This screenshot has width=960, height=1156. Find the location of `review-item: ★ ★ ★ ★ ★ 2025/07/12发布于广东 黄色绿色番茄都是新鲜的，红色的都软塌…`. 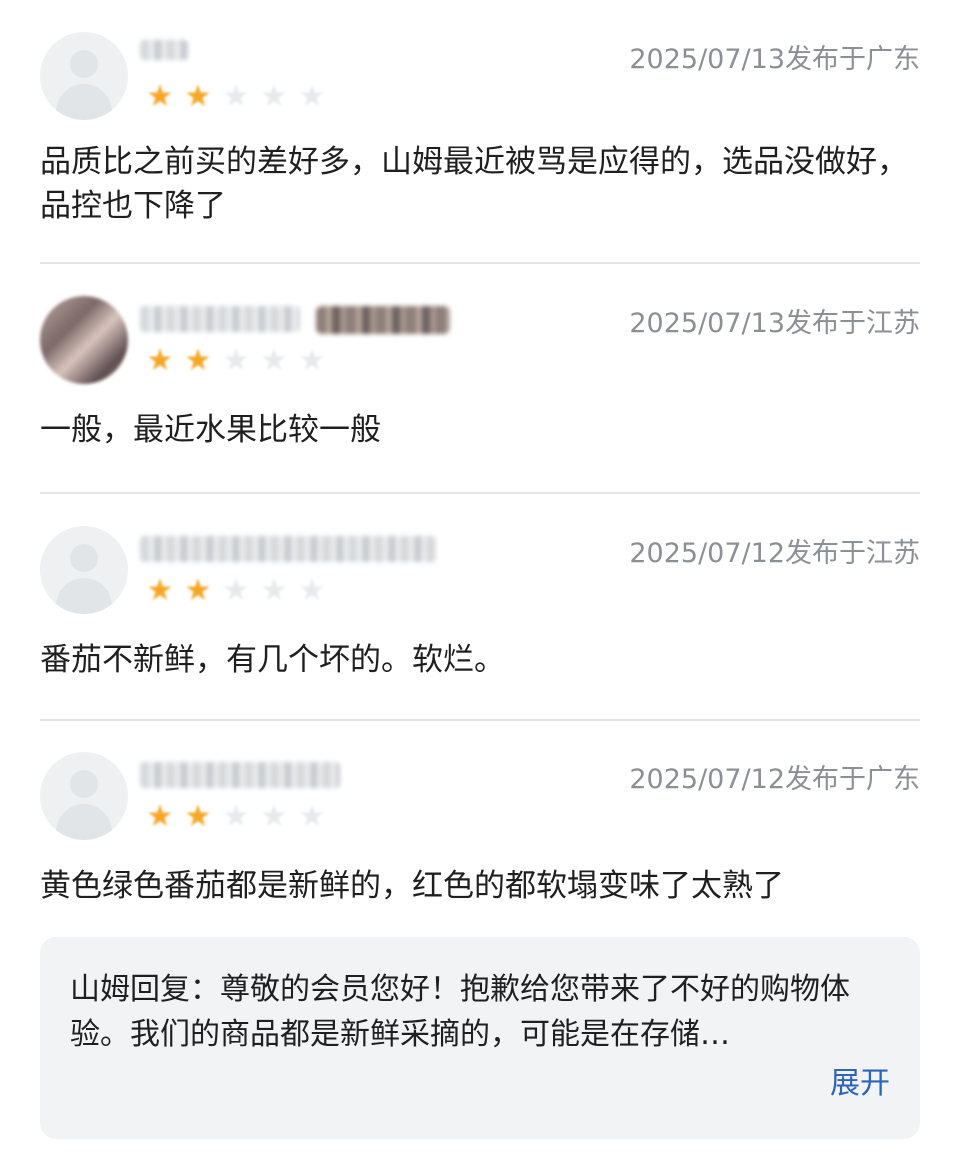

review-item: ★ ★ ★ ★ ★ 2025/07/12发布于广东 黄色绿色番茄都是新鲜的，红色的都软塌… is located at coordinates (480, 832).